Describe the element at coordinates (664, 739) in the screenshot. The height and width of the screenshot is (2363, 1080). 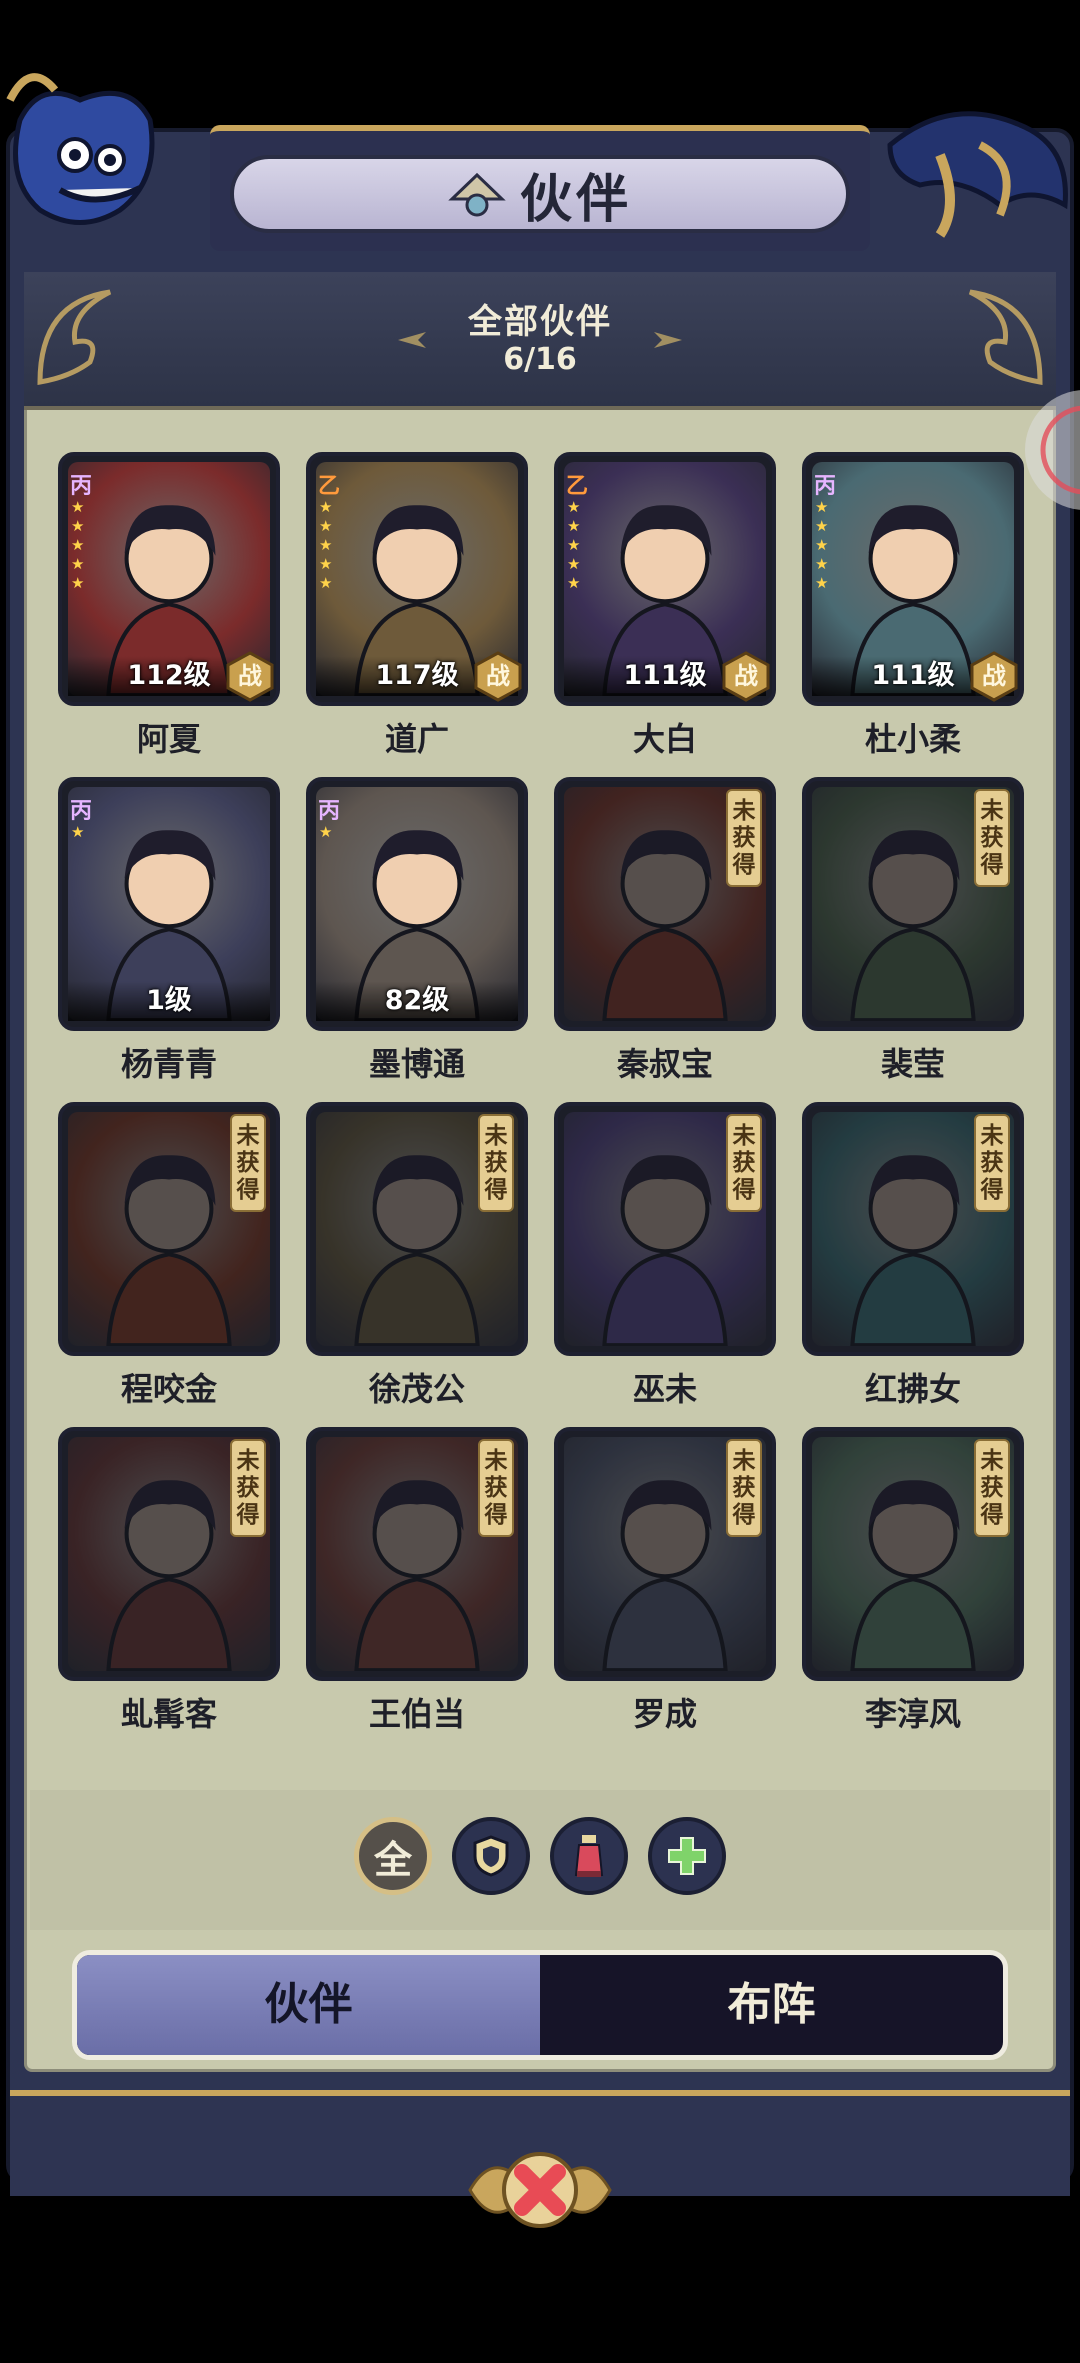
I see `partner-name: 大白` at that location.